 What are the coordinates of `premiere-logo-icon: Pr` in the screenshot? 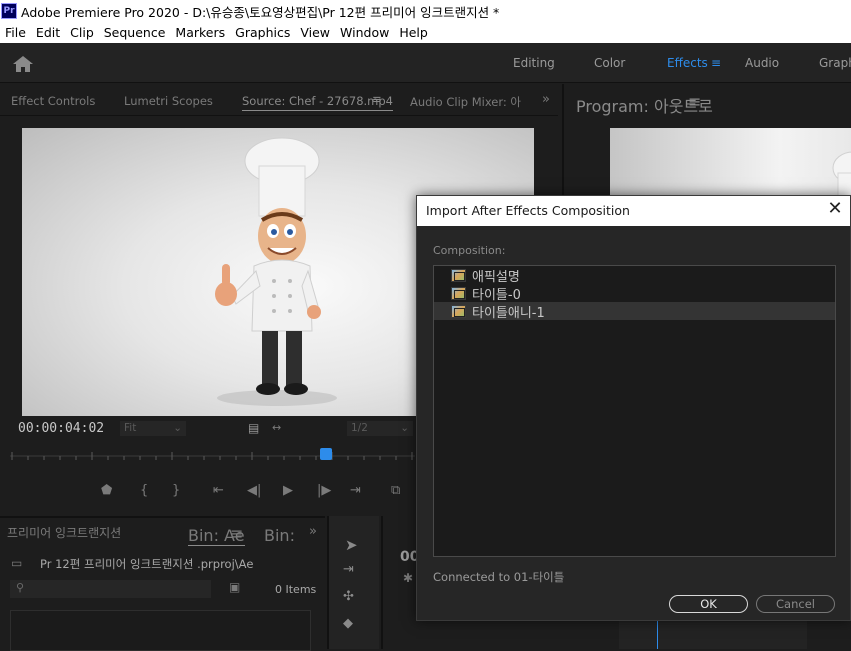 It's located at (9, 11).